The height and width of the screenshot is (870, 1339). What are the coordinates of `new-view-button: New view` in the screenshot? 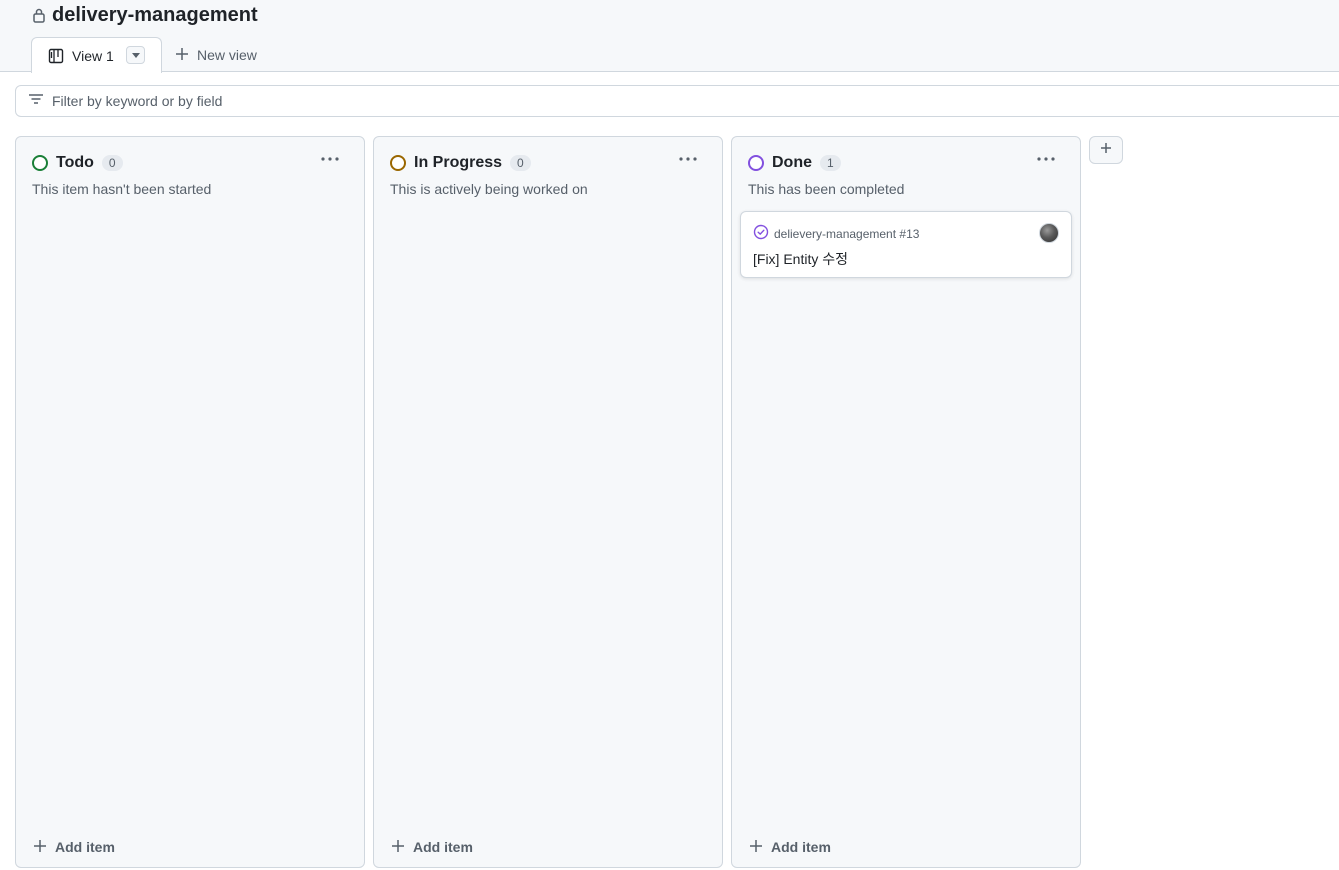 It's located at (216, 55).